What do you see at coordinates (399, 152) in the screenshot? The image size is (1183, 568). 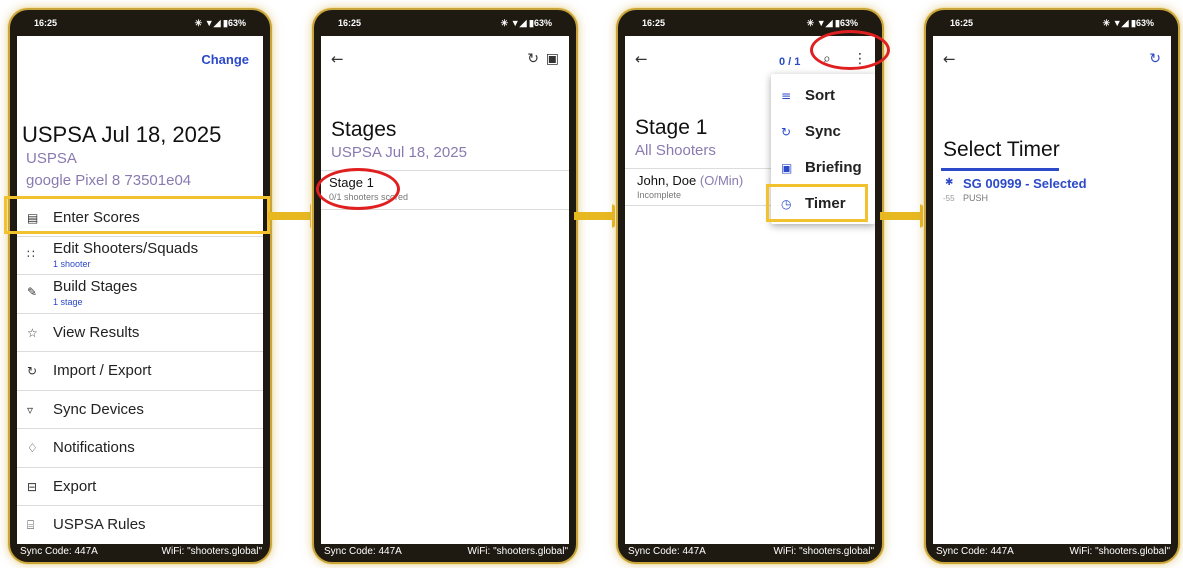 I see `page-subtitle: USPSA Jul 18, 2025` at bounding box center [399, 152].